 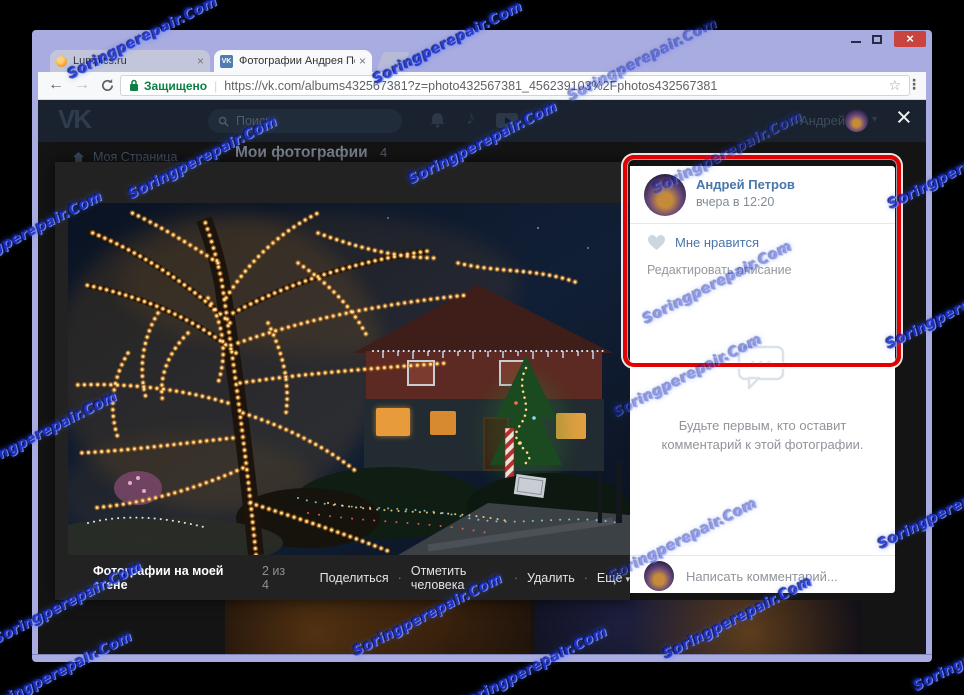 What do you see at coordinates (856, 42) in the screenshot?
I see `minimize-button` at bounding box center [856, 42].